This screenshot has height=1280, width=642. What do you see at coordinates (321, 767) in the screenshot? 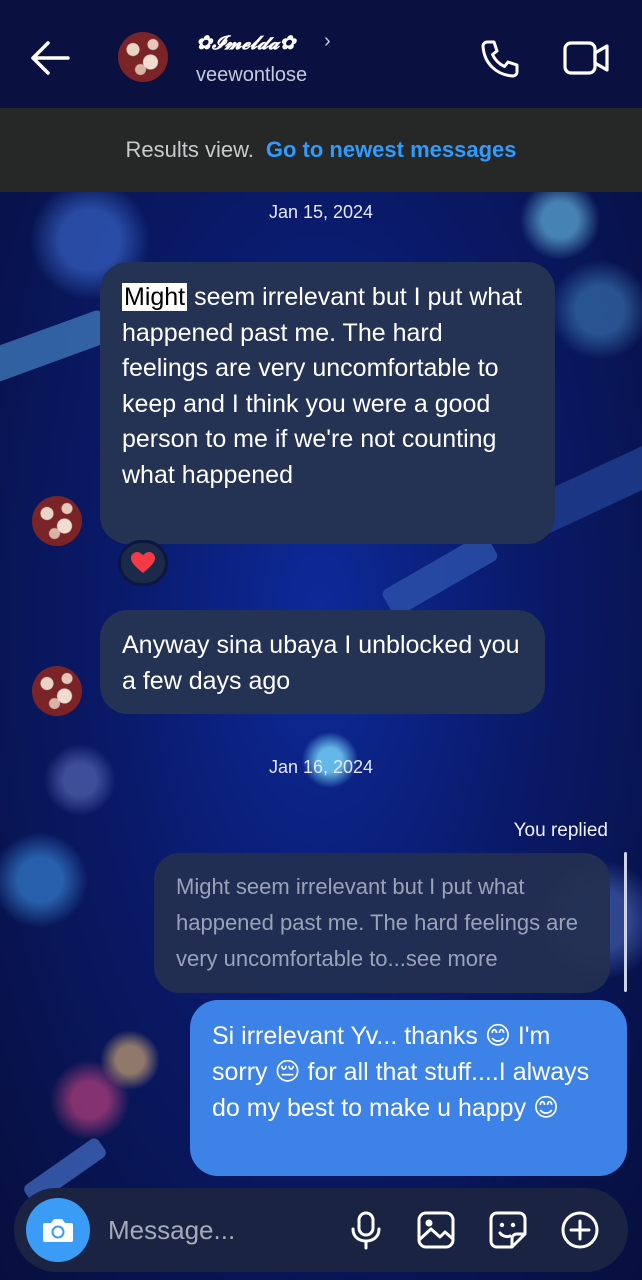
I see `date-separator: Jan 16, 2024` at bounding box center [321, 767].